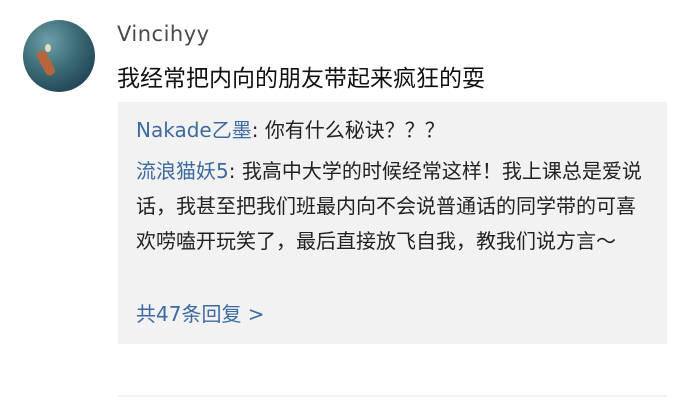  I want to click on comment-username: Vincihyy, so click(163, 34).